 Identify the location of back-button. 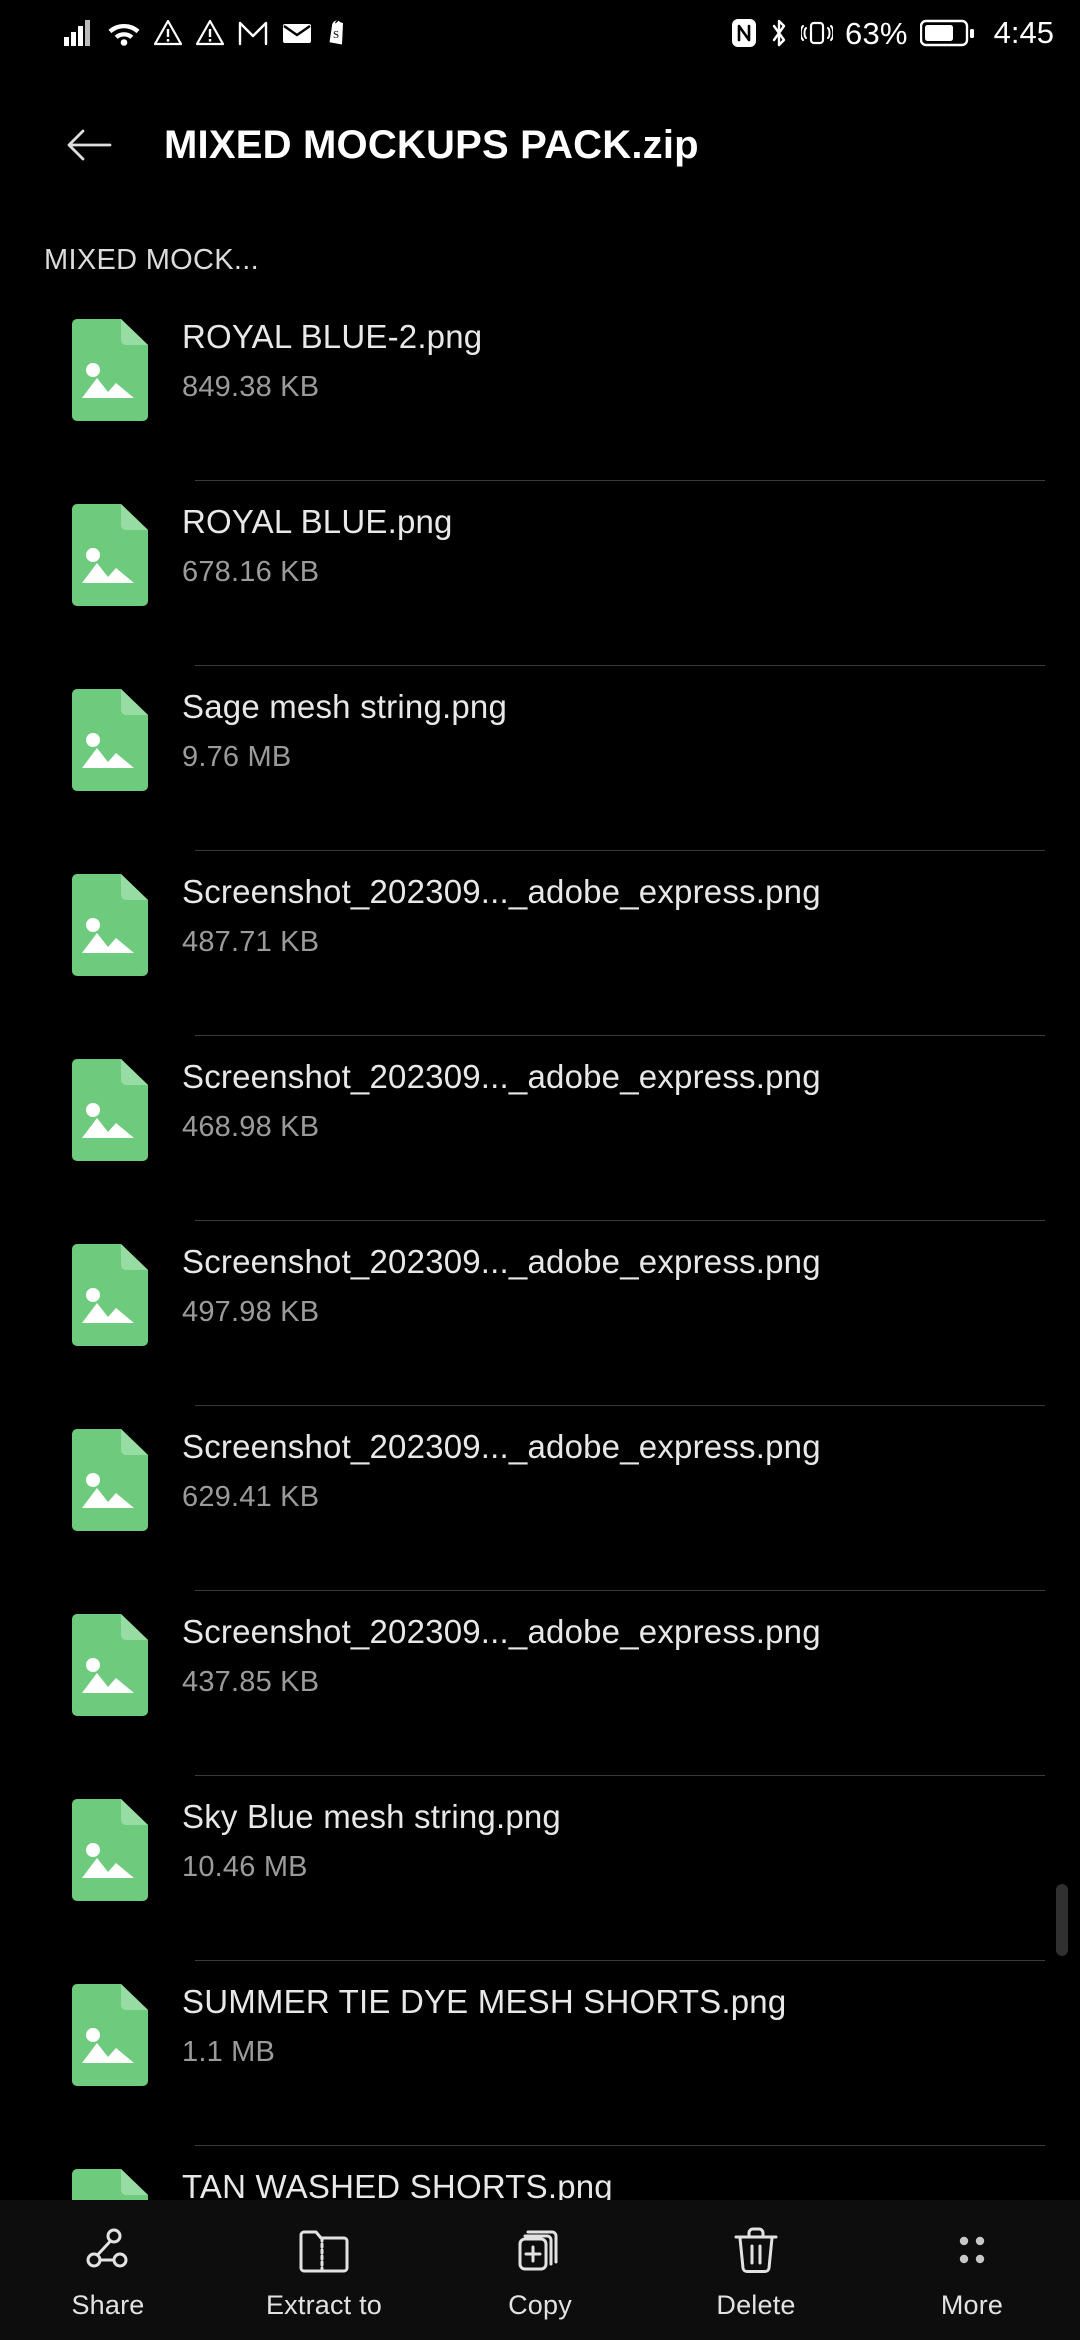
(89, 145).